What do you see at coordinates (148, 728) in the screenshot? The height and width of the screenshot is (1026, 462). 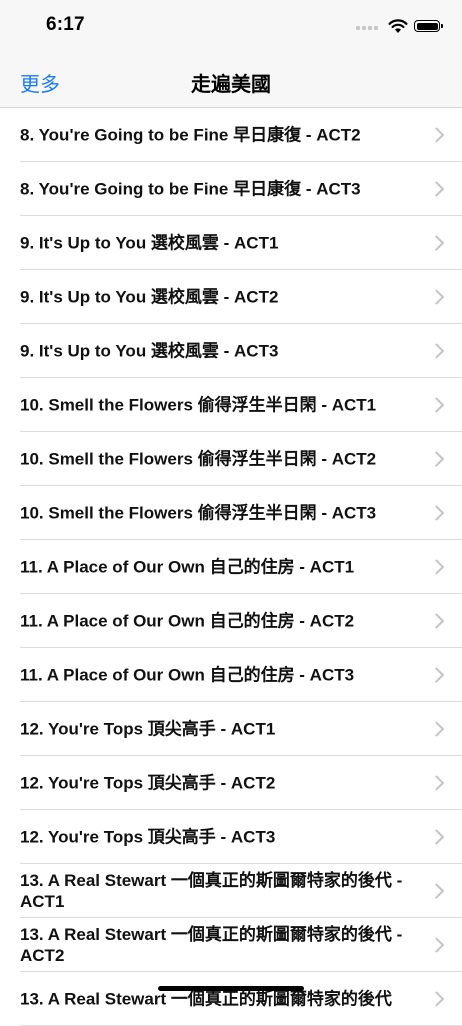 I see `list-item-label: 12. You're Tops 頂尖高手 - ACT1` at bounding box center [148, 728].